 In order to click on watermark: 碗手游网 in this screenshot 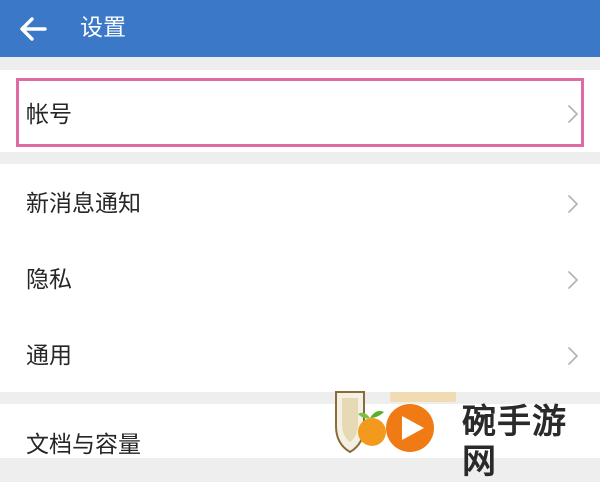, I will do `click(465, 434)`.